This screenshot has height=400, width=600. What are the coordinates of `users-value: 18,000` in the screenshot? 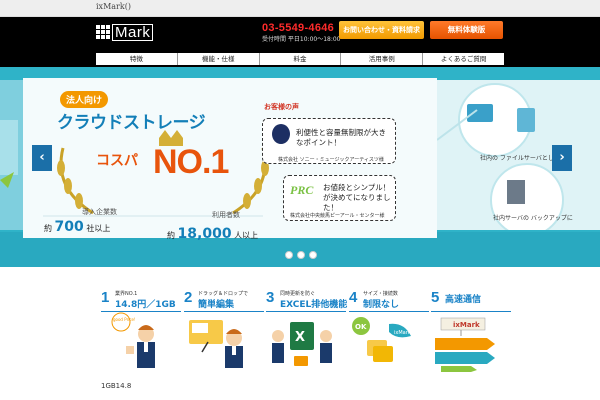 It's located at (204, 234).